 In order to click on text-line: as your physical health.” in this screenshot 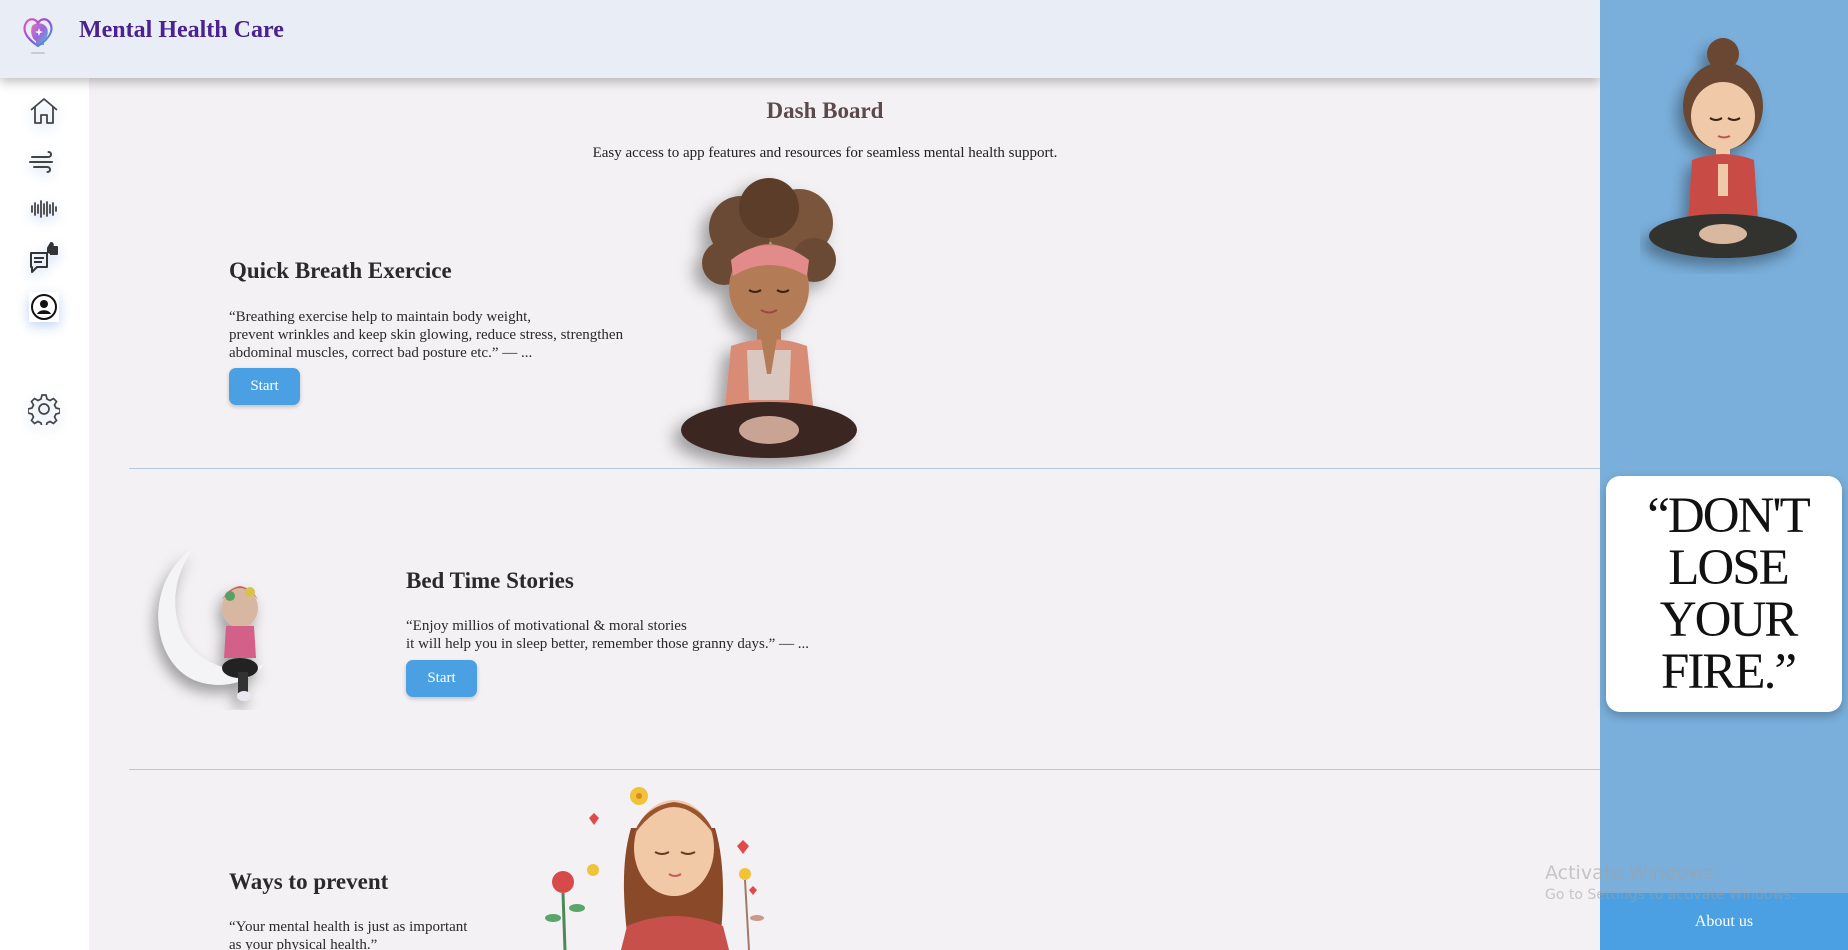, I will do `click(303, 943)`.